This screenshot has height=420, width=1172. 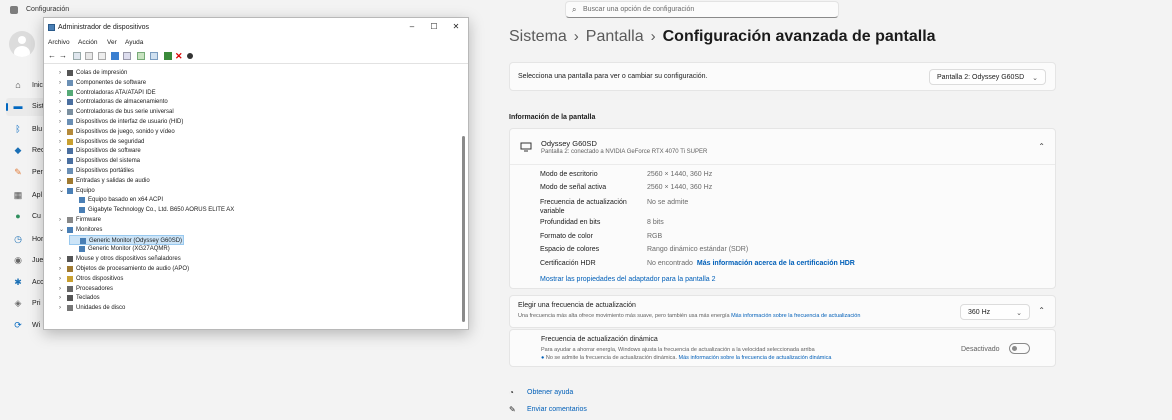 I want to click on tree-label: Componentes de software, so click(x=111, y=82).